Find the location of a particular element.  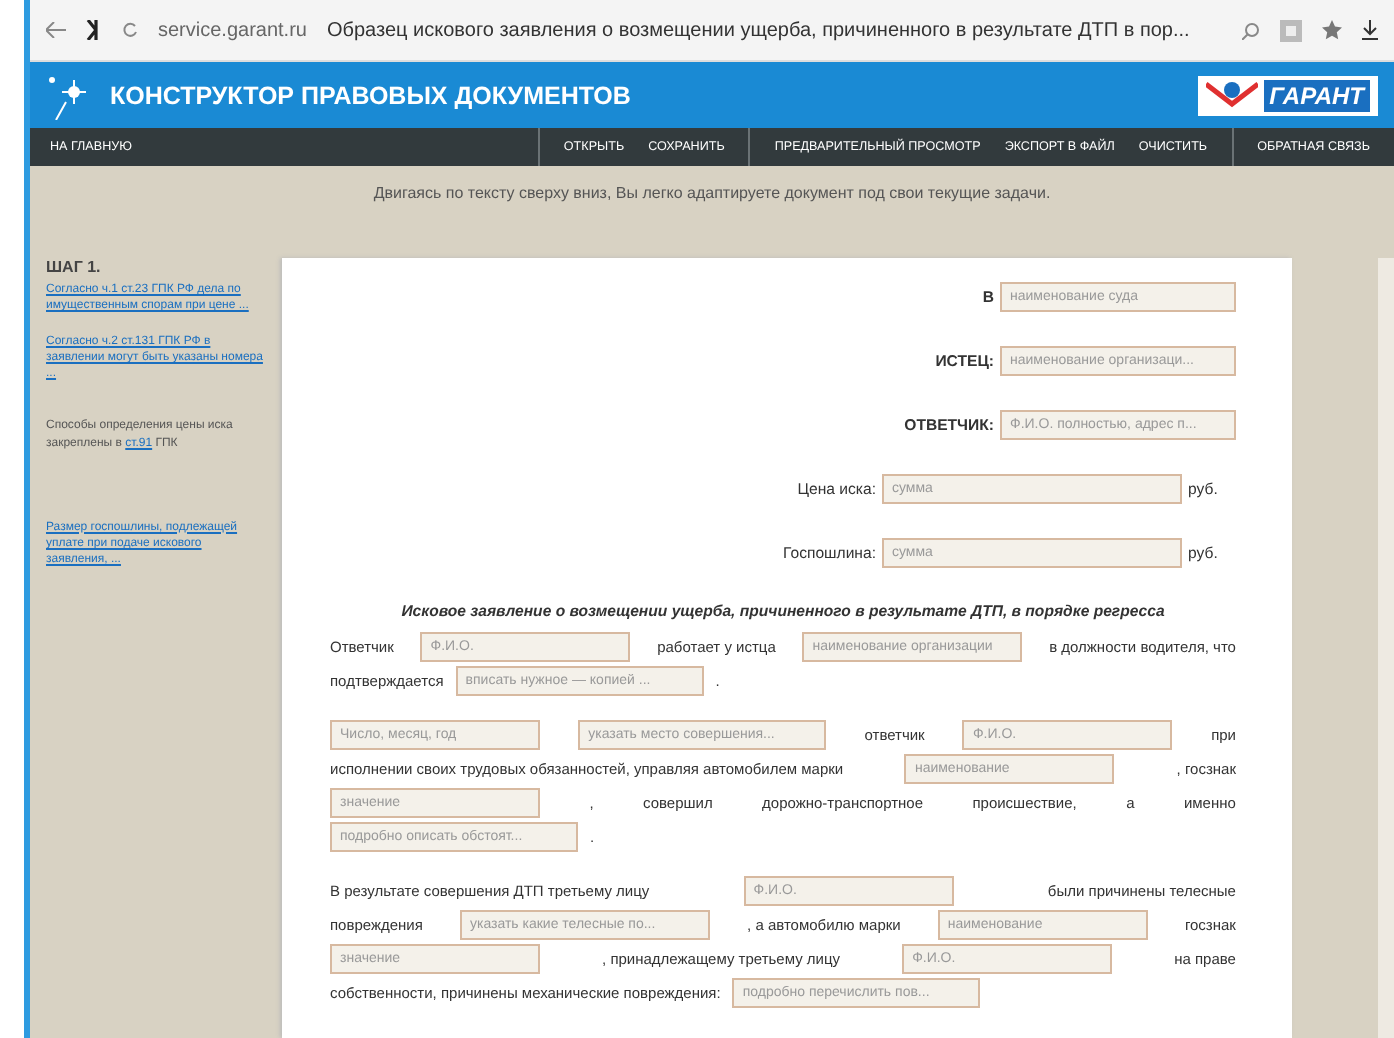

scrollbar is located at coordinates (1386, 648).